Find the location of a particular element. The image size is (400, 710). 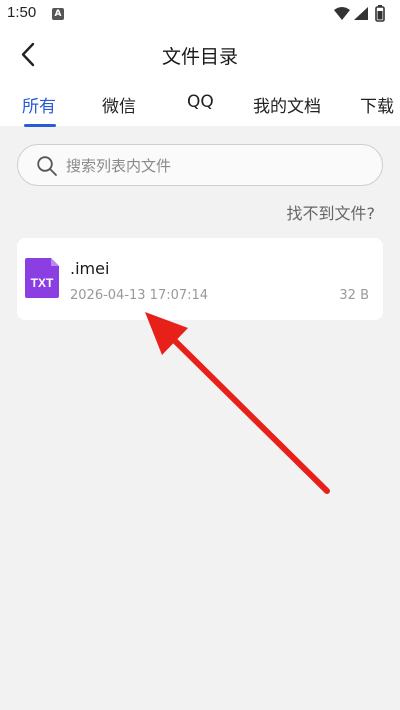

search-input is located at coordinates (216, 166).